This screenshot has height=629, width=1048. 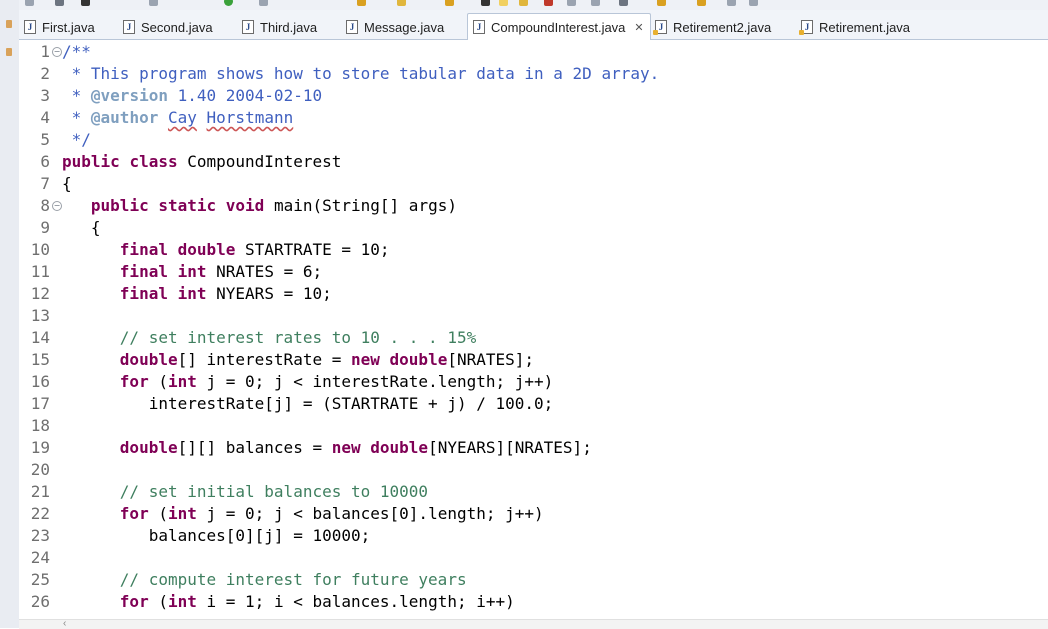 I want to click on tab-third-java: J Third.java, so click(x=278, y=27).